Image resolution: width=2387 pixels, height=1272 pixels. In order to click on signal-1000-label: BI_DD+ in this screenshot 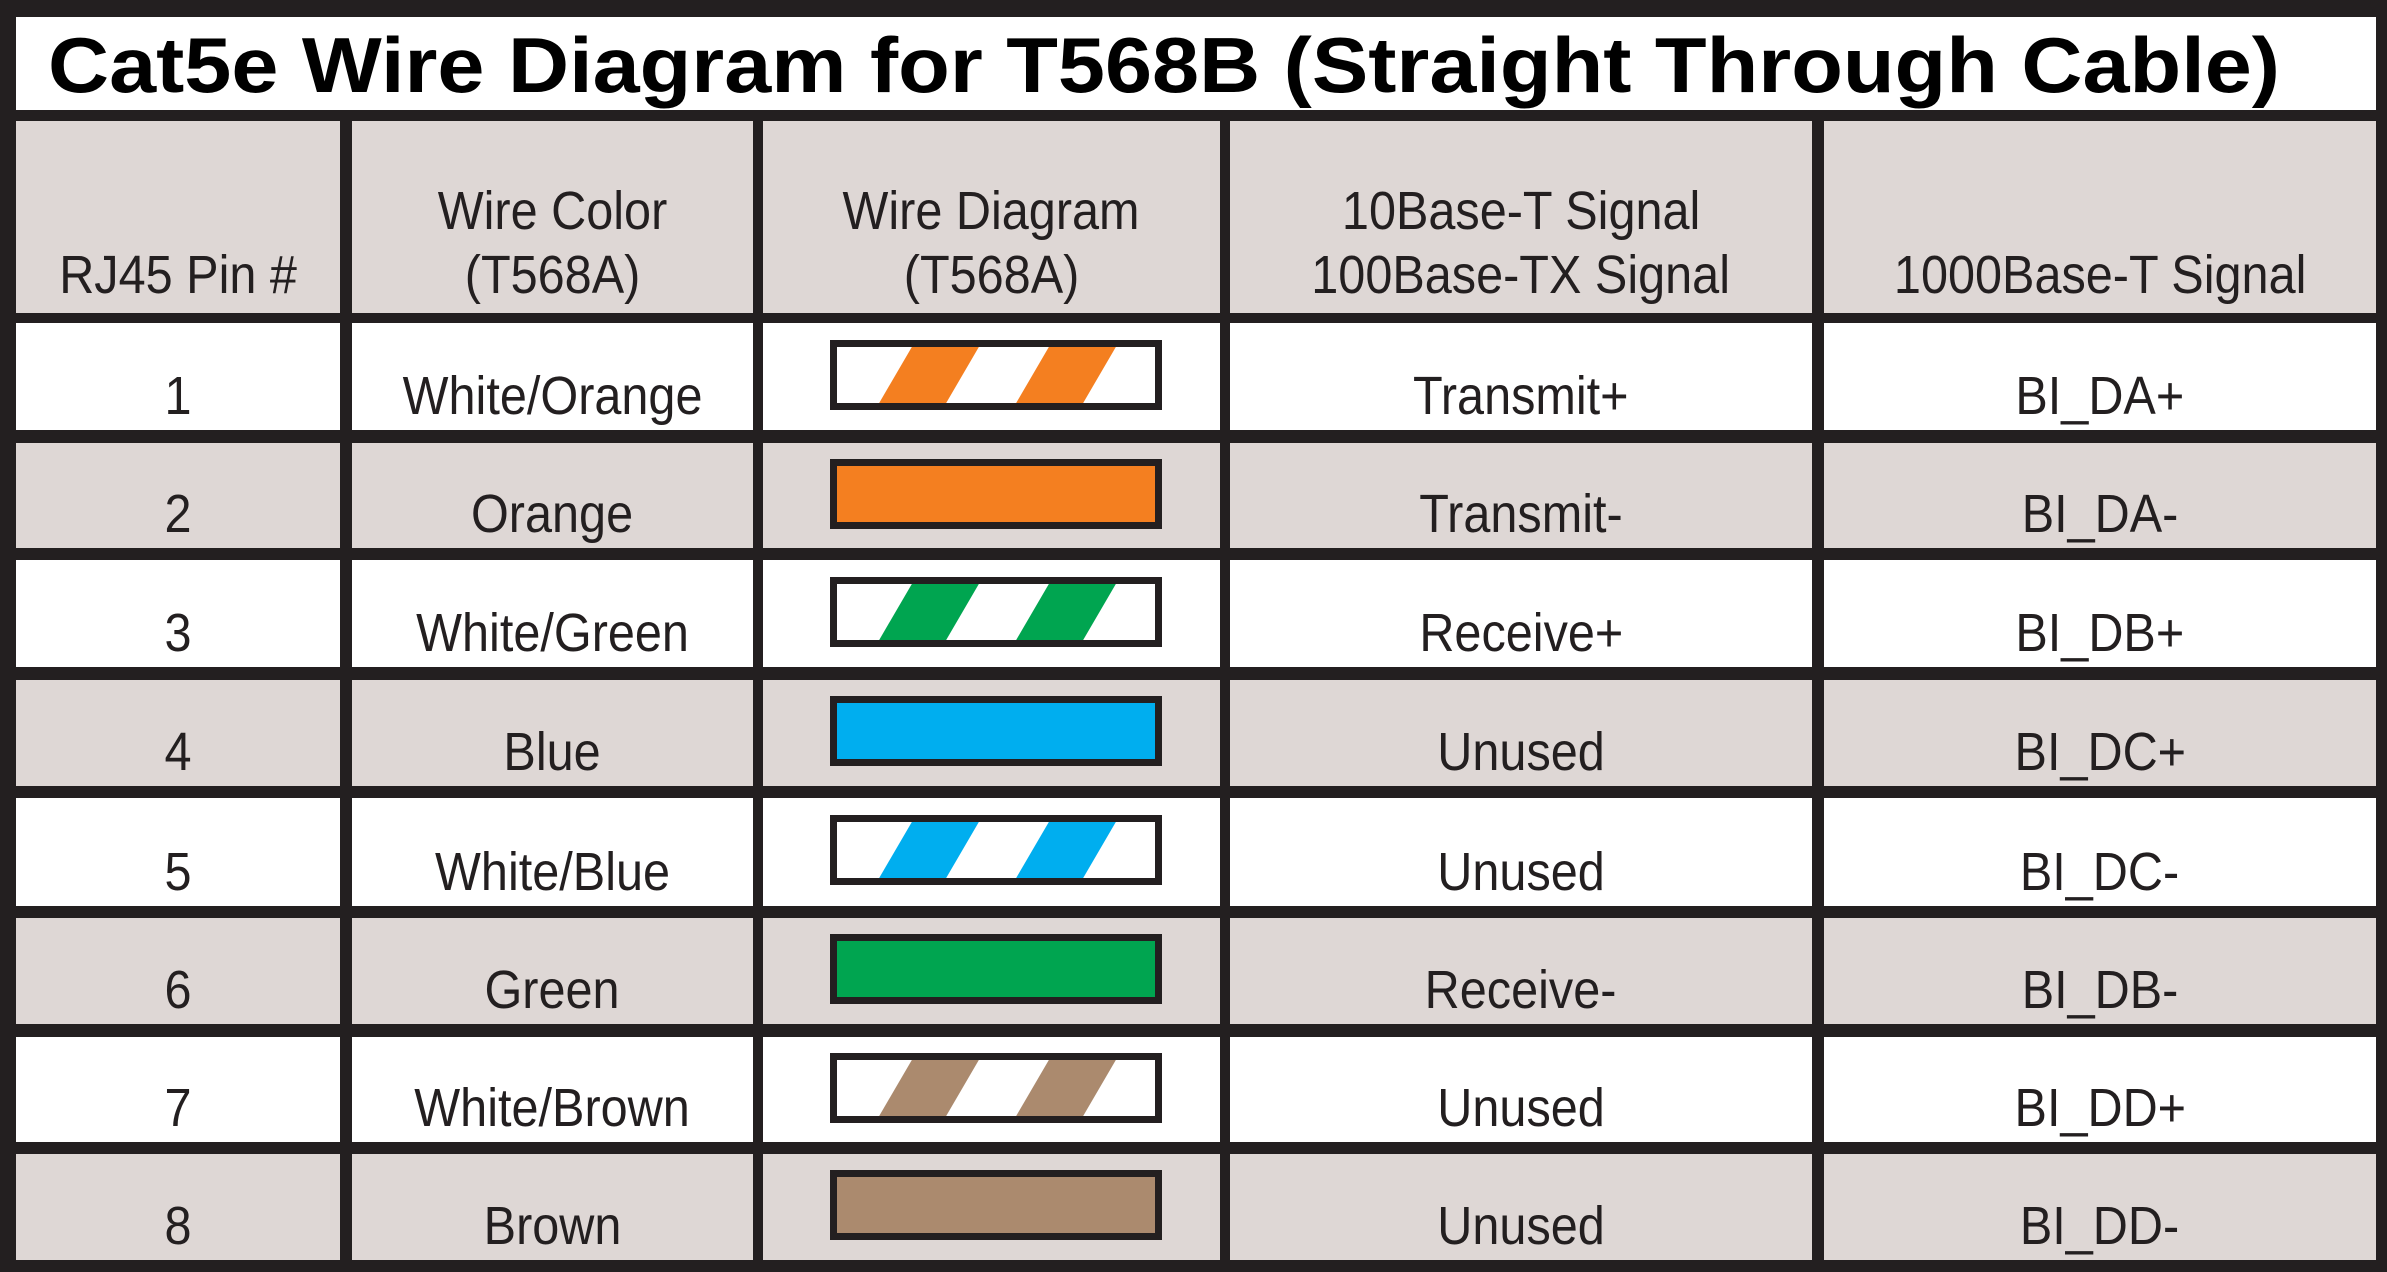, I will do `click(2100, 1108)`.